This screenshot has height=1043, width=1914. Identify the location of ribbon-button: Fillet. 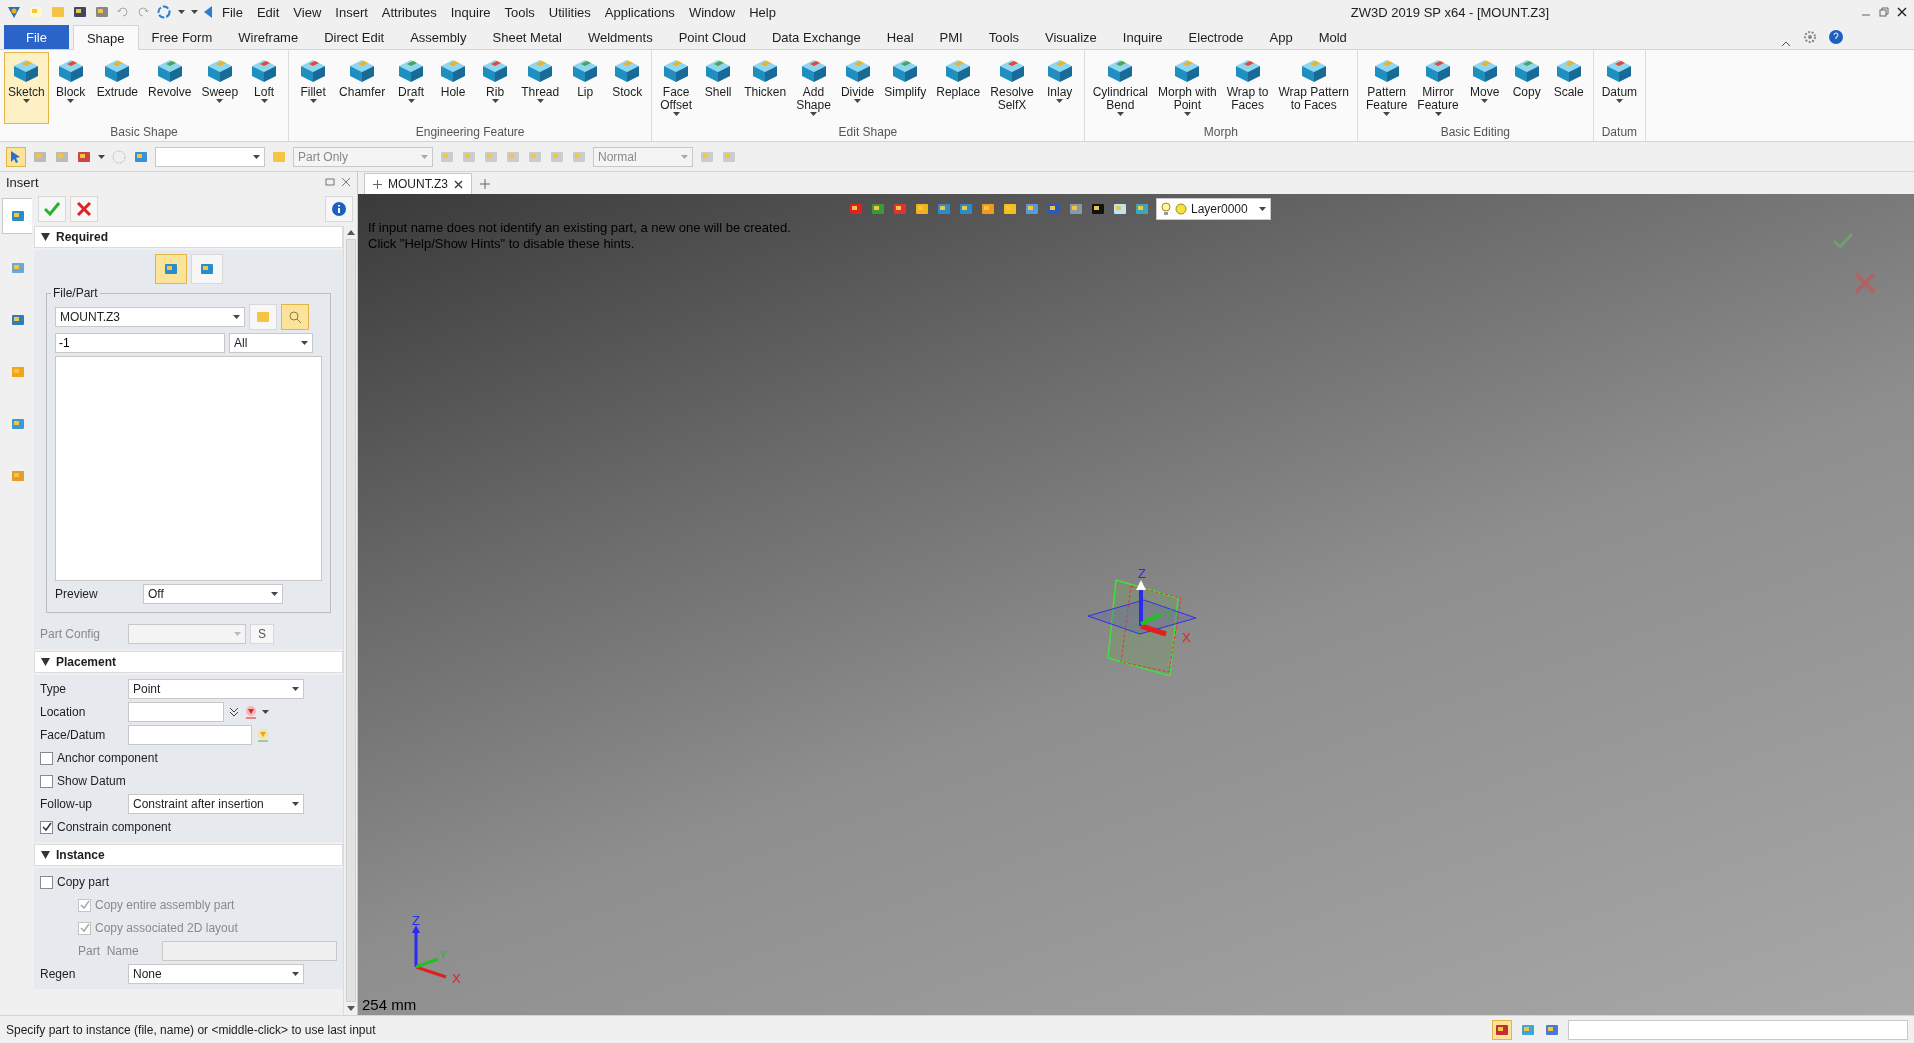
(313, 88).